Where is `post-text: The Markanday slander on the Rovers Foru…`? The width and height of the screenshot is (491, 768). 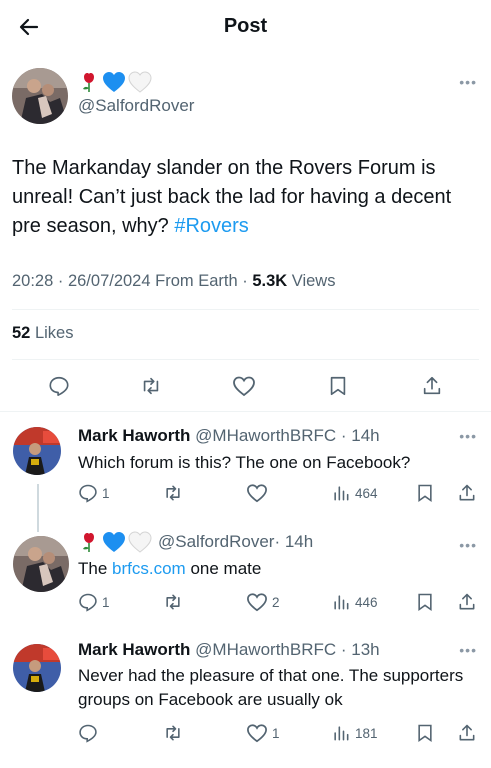
post-text: The Markanday slander on the Rovers Foru… is located at coordinates (247, 197).